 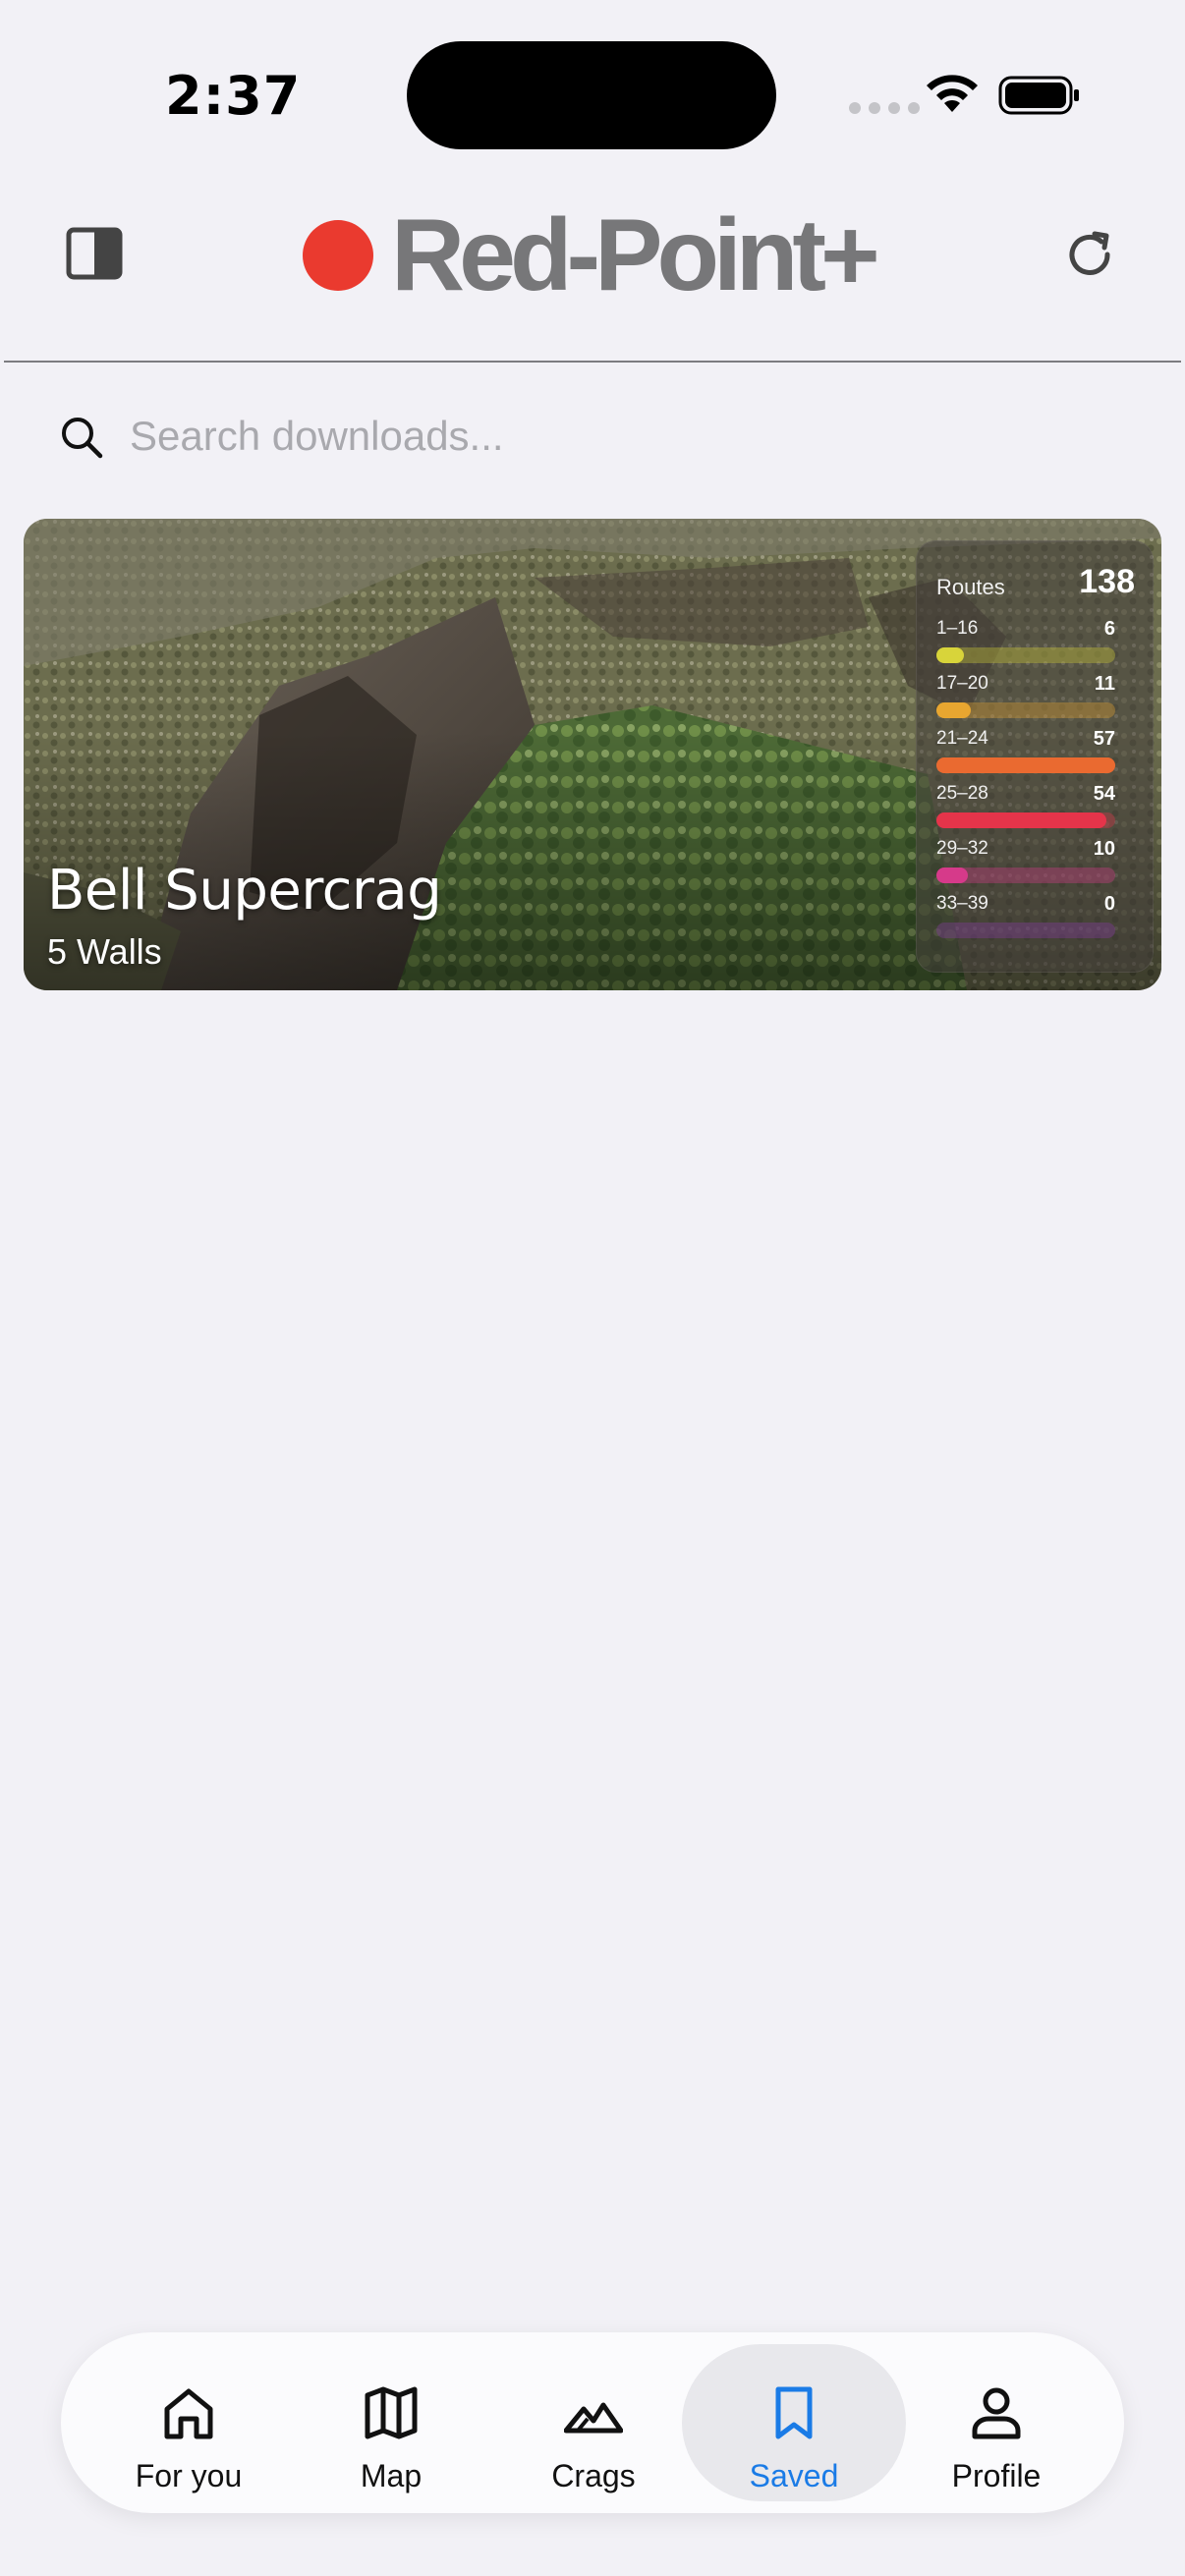 What do you see at coordinates (962, 738) in the screenshot?
I see `grade-label: 21–24` at bounding box center [962, 738].